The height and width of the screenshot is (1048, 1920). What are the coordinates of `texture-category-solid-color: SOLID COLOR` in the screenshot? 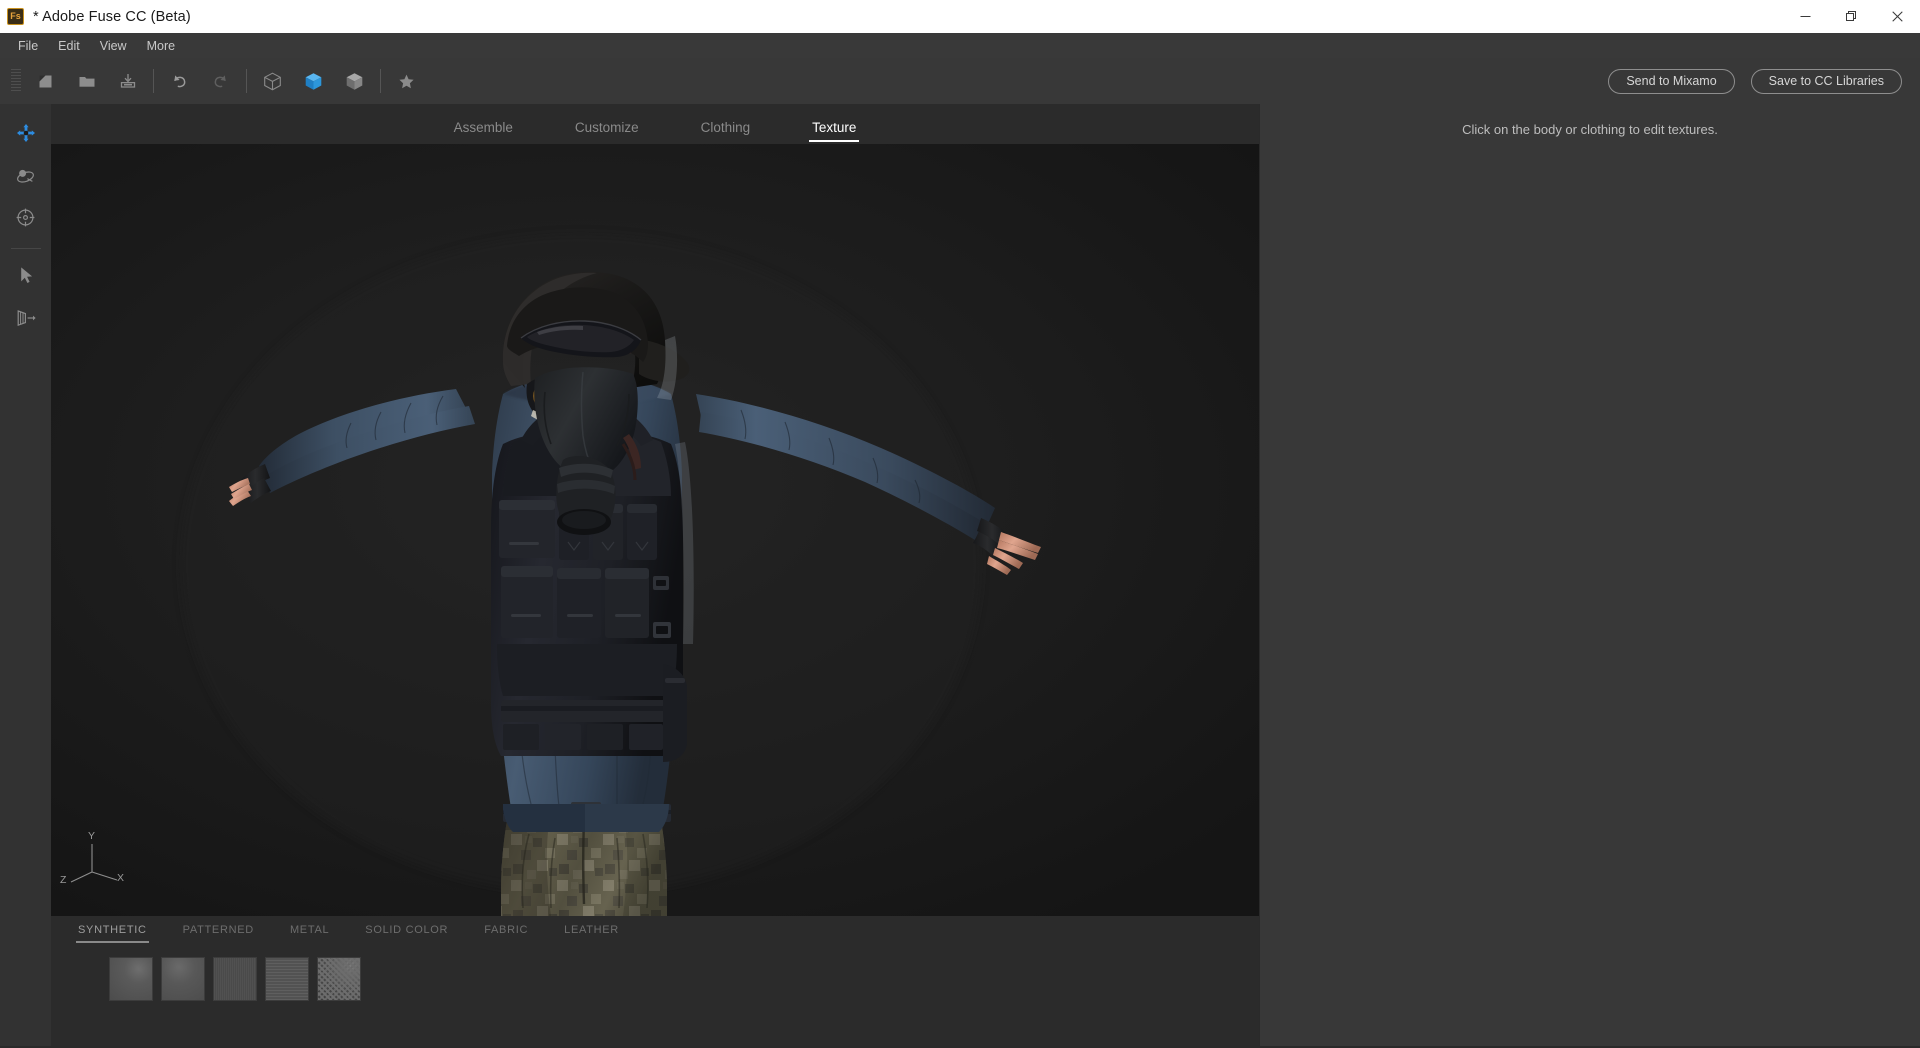 It's located at (406, 933).